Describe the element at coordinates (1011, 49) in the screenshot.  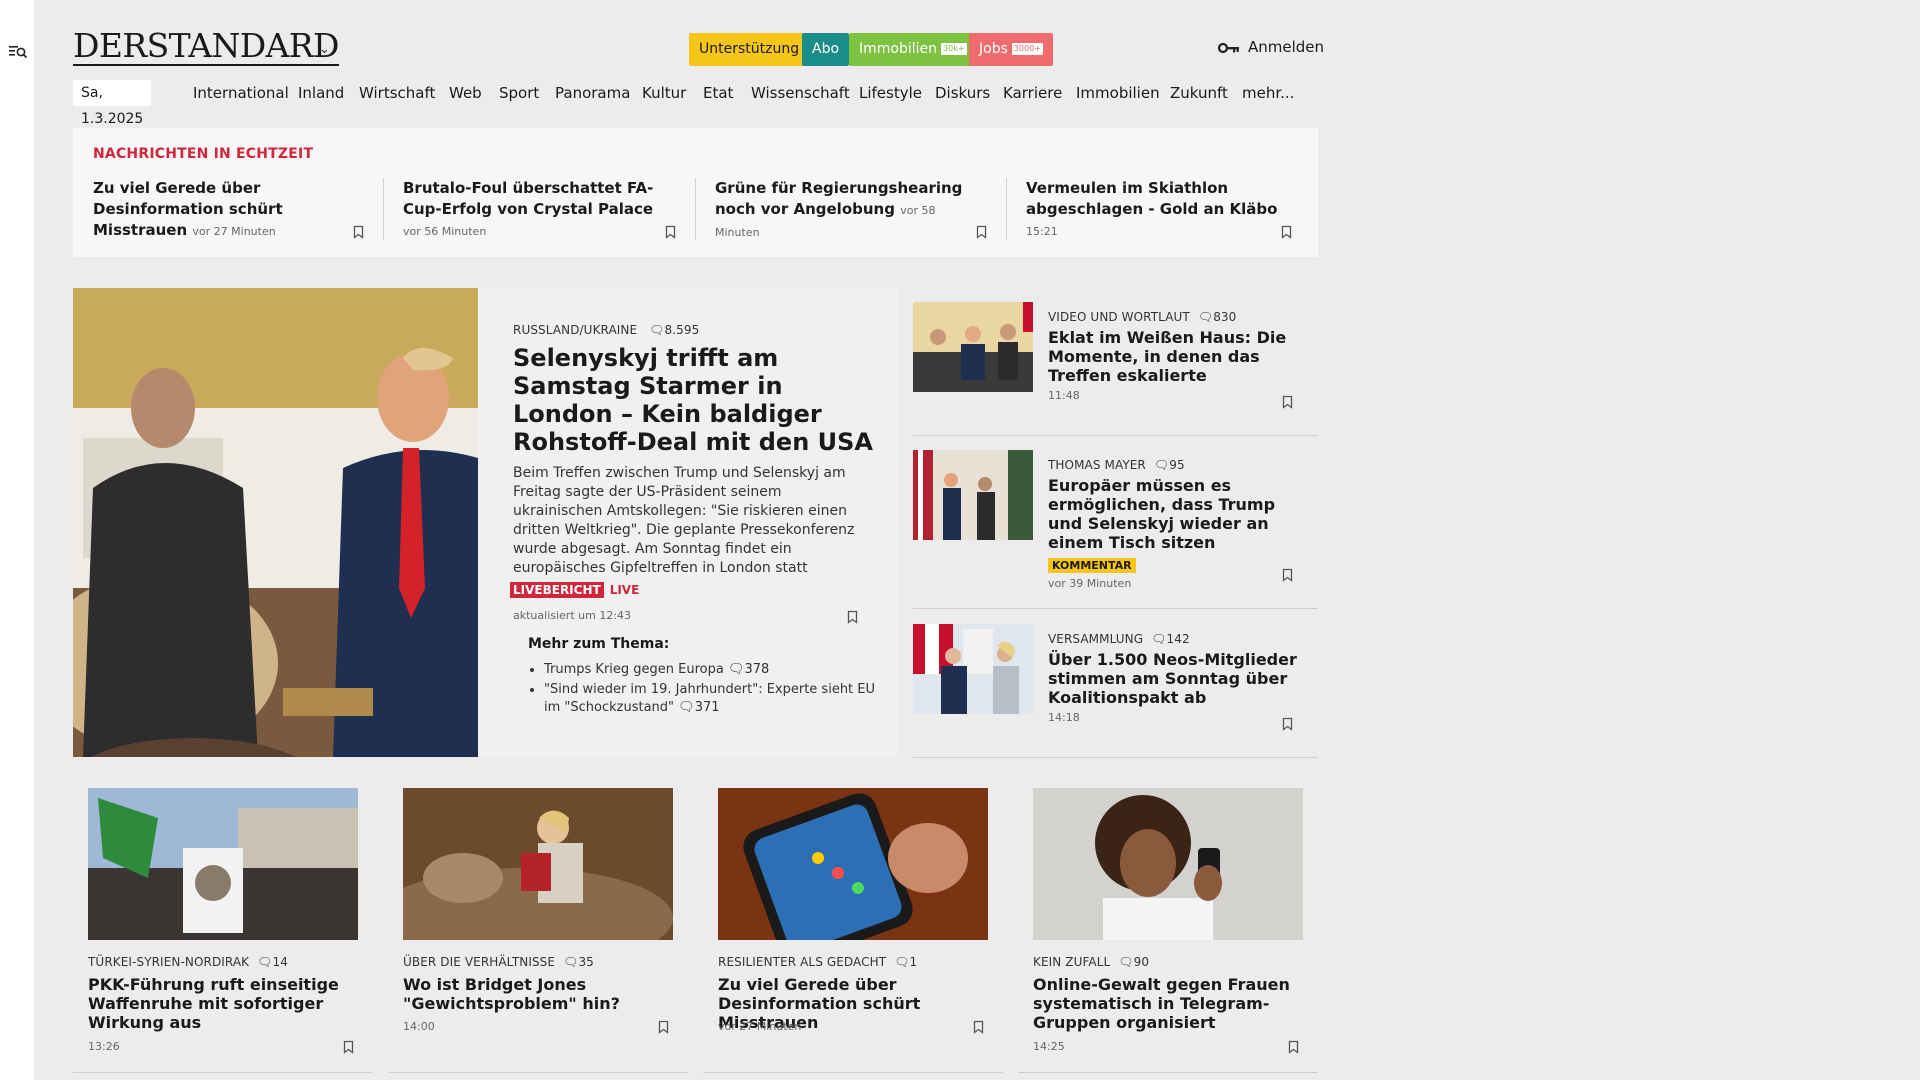
I see `jobs-button: Jobs 3000+` at that location.